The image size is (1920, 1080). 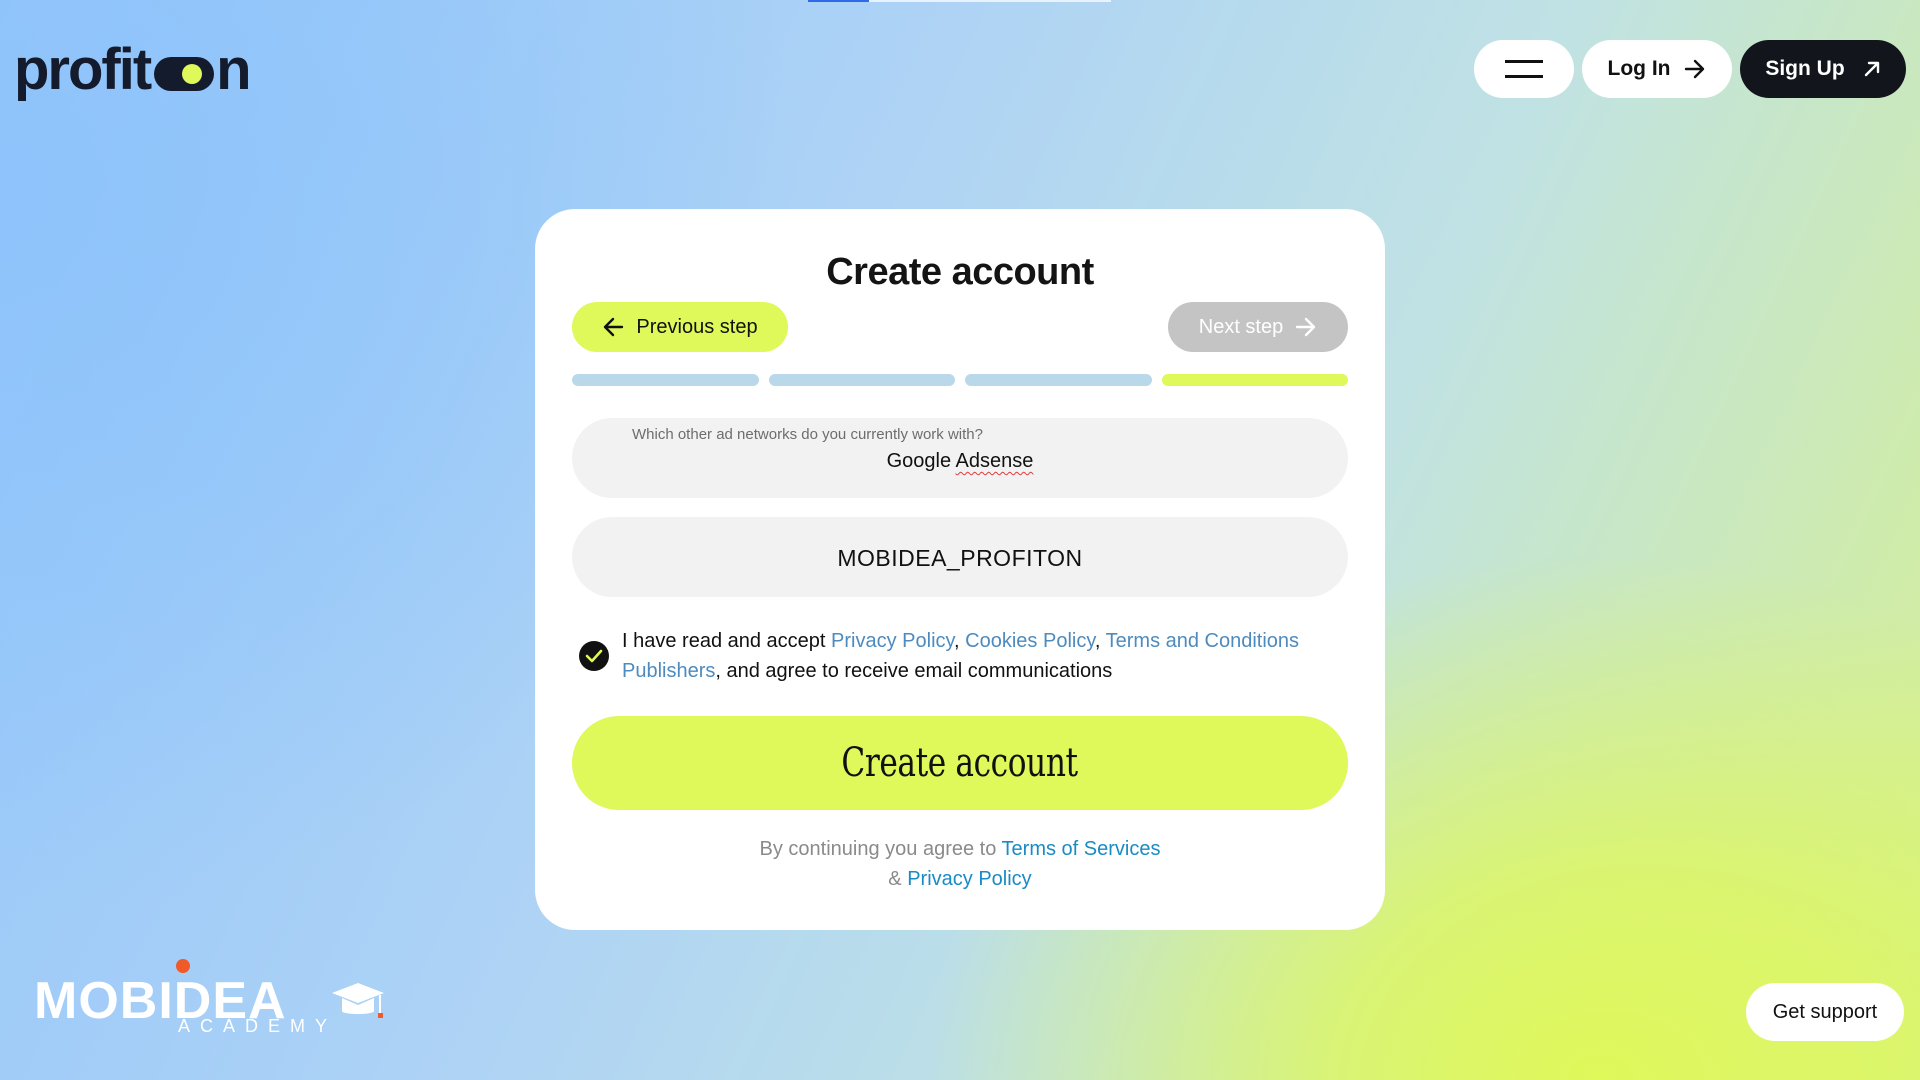 I want to click on consent-sep2: ,, so click(x=1100, y=641).